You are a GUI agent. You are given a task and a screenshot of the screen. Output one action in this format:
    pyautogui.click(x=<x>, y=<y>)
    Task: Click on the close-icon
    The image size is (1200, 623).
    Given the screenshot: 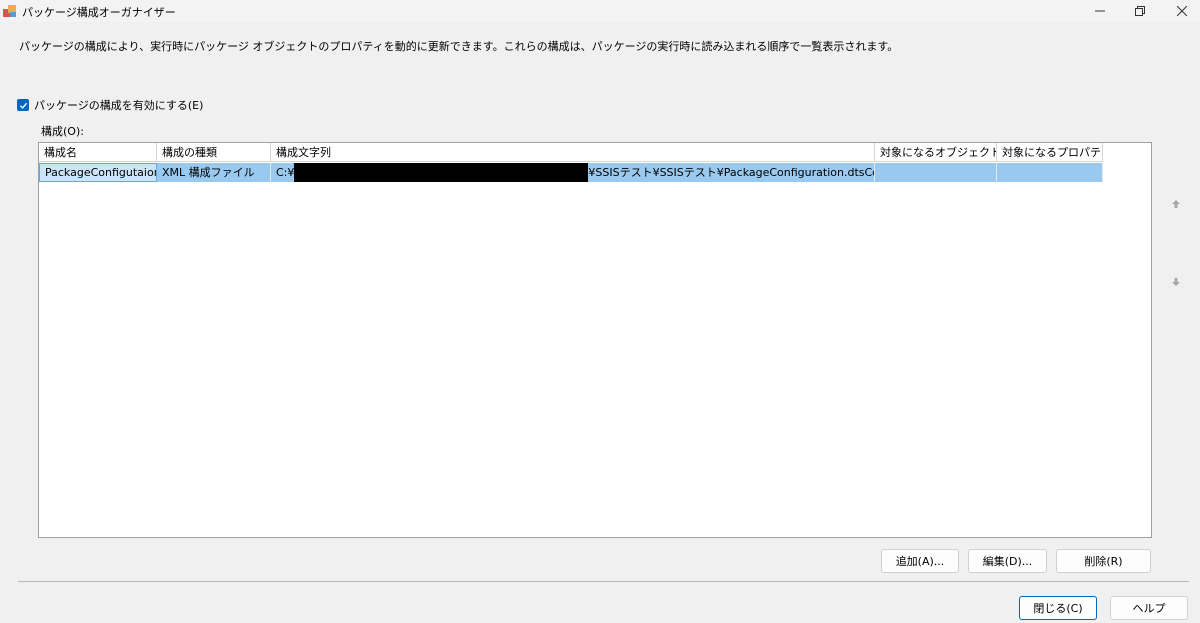 What is the action you would take?
    pyautogui.click(x=1182, y=11)
    